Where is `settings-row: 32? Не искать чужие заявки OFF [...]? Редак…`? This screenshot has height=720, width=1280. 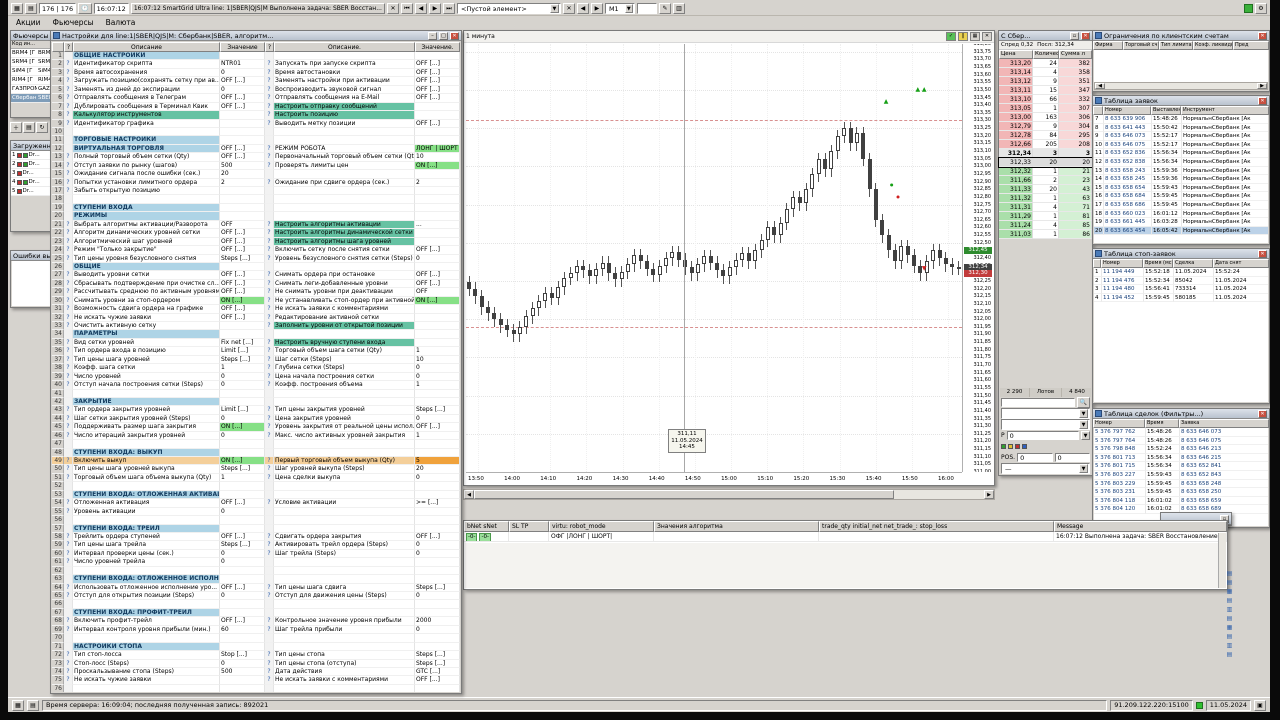 settings-row: 32? Не искать чужие заявки OFF [...]? Редак… is located at coordinates (256, 317).